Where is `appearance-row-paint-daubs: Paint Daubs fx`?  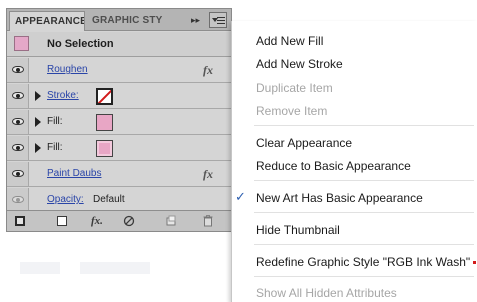
appearance-row-paint-daubs: Paint Daubs fx is located at coordinates (119, 174).